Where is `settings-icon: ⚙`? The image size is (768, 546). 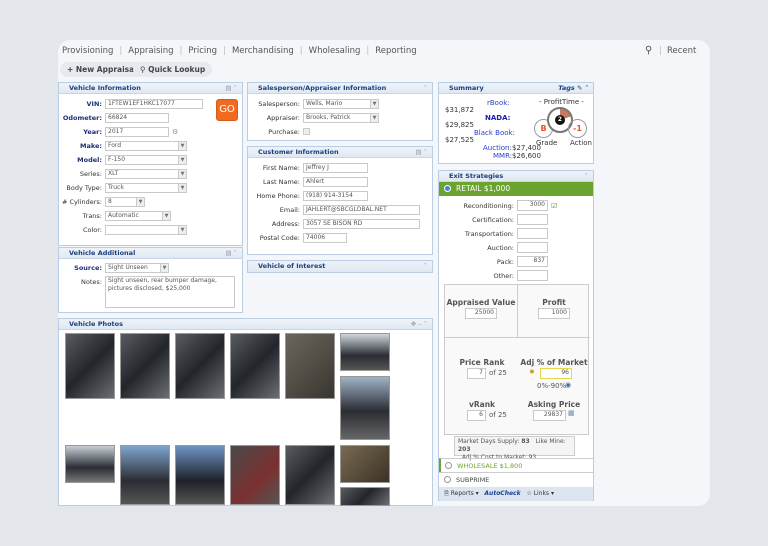
settings-icon: ⚙ is located at coordinates (175, 132).